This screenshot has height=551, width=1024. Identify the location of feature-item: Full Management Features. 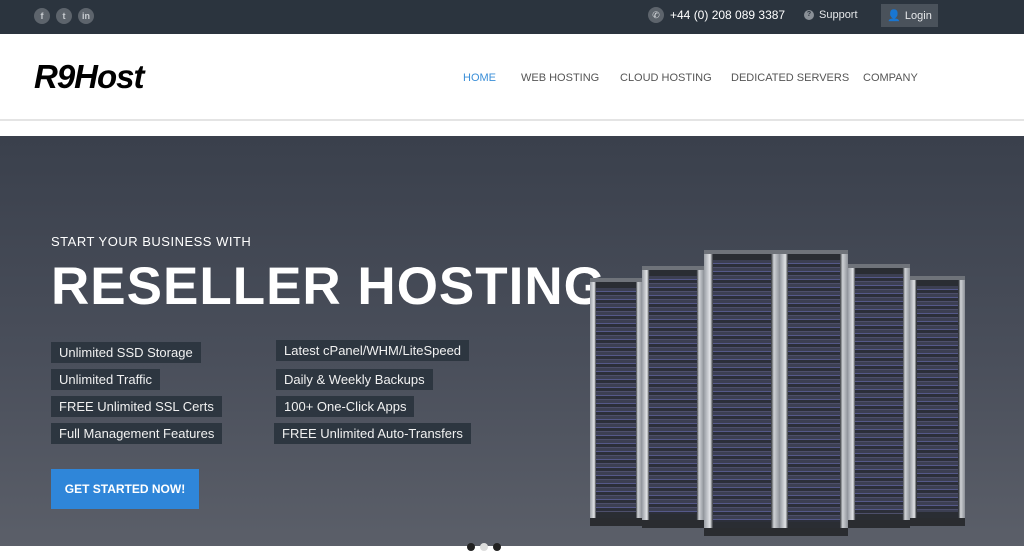
(137, 433).